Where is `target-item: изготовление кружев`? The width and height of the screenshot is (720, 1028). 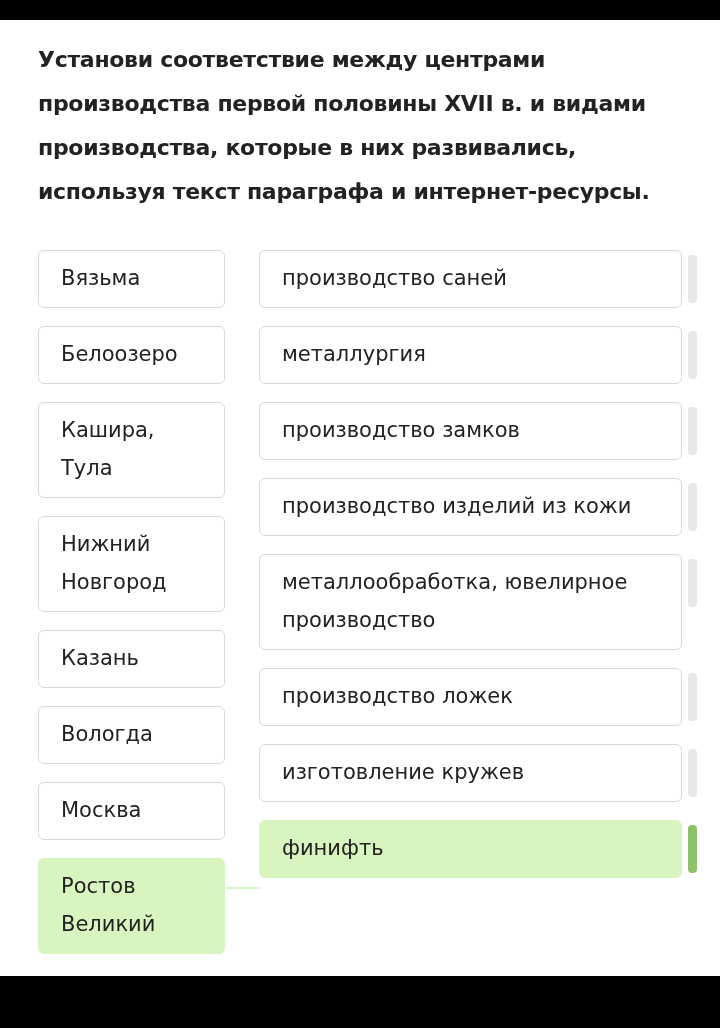 target-item: изготовление кружев is located at coordinates (470, 773).